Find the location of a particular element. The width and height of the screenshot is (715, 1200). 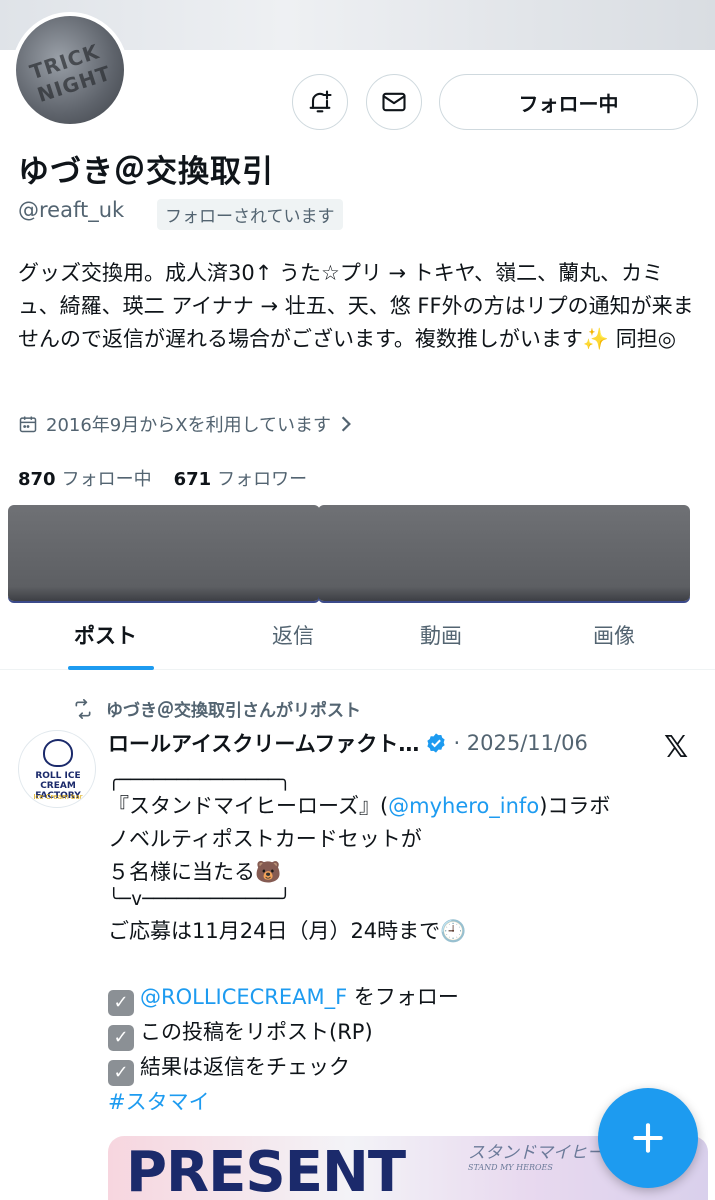

post-header: ロールアイスクリームファクト… · 2025/11/06 is located at coordinates (408, 743).